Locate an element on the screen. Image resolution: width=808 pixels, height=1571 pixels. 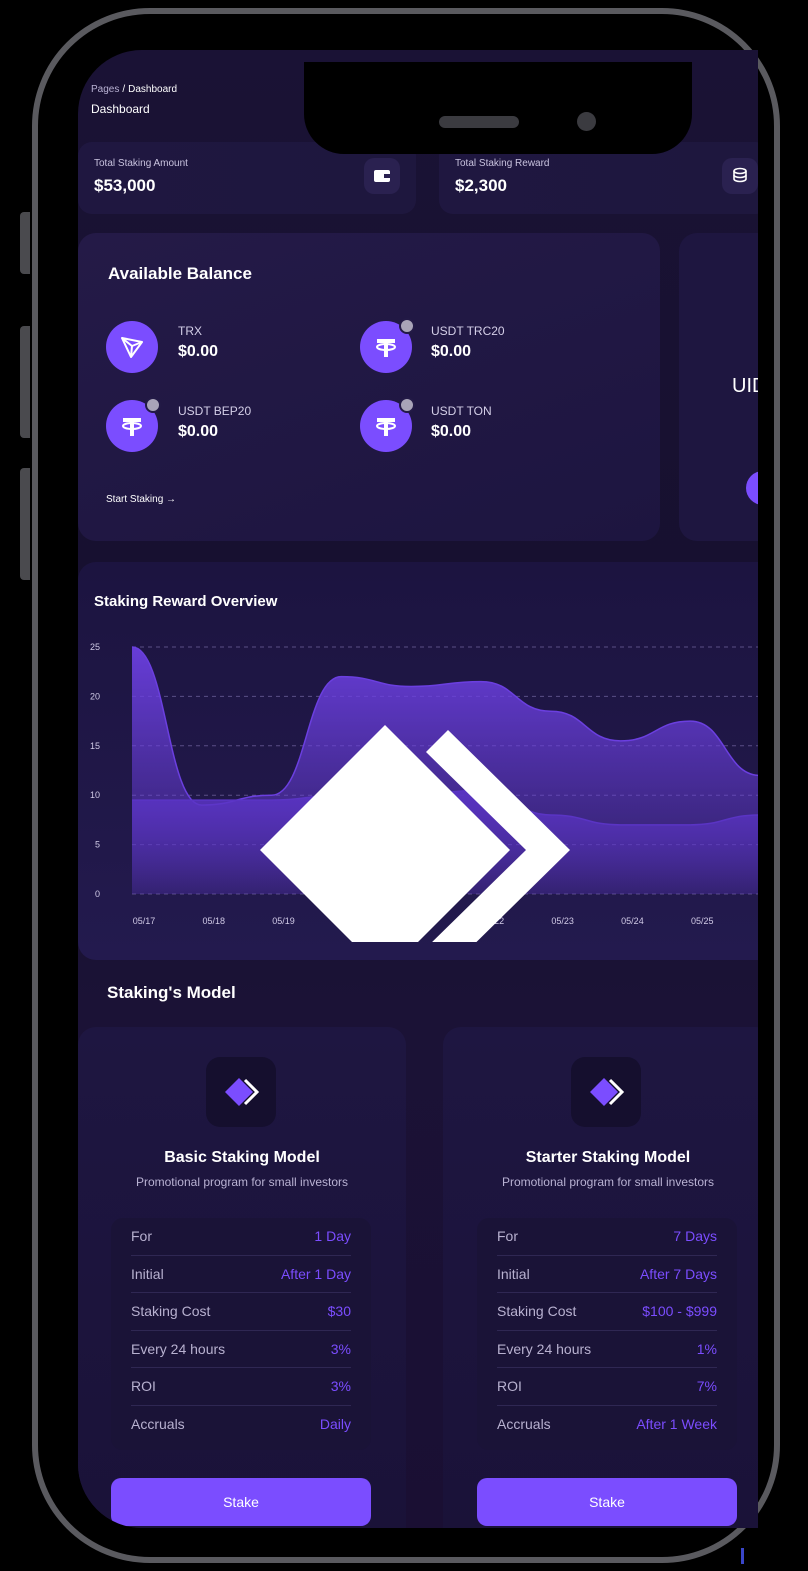
x-tick-label: 05/17 is located at coordinates (144, 921).